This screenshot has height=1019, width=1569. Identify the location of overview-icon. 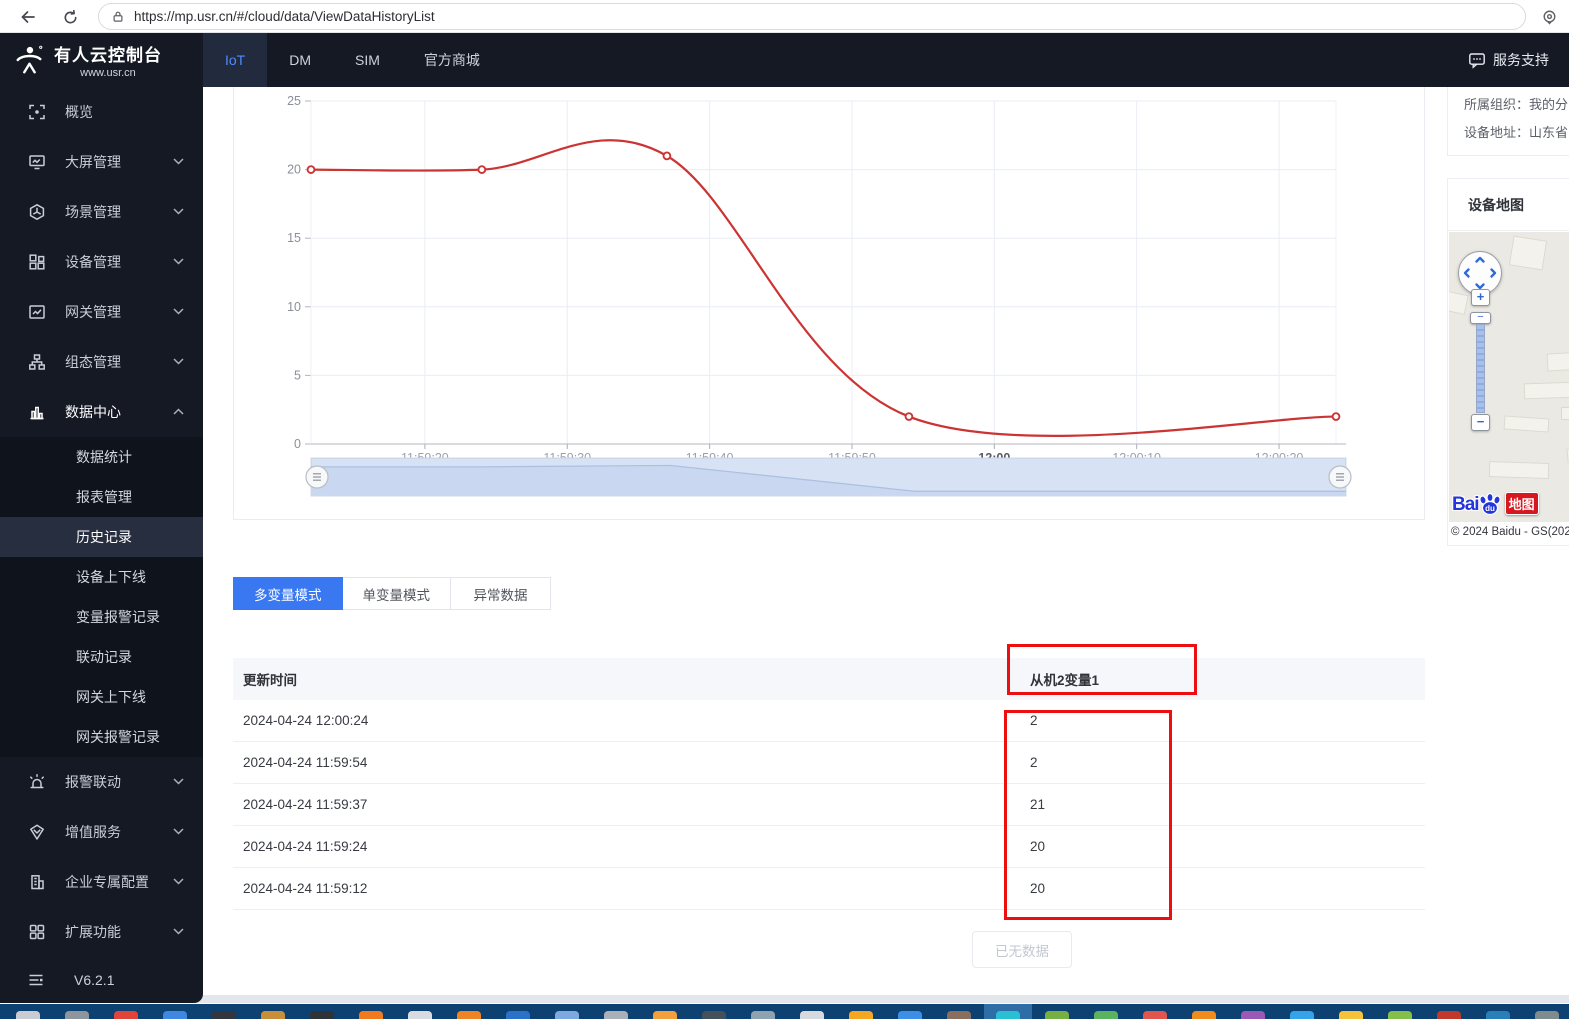
(37, 112).